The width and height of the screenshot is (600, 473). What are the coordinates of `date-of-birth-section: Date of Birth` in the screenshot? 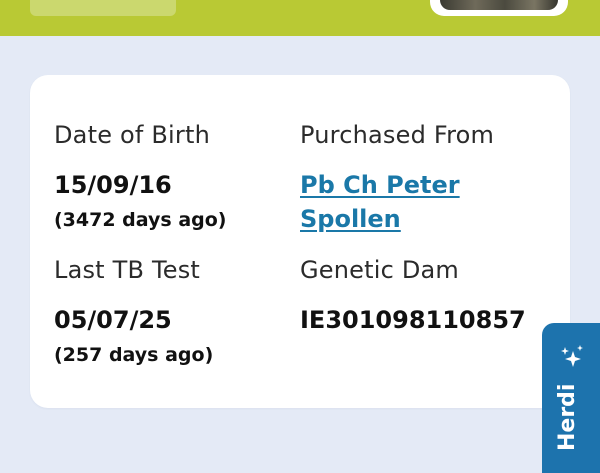 It's located at (132, 135).